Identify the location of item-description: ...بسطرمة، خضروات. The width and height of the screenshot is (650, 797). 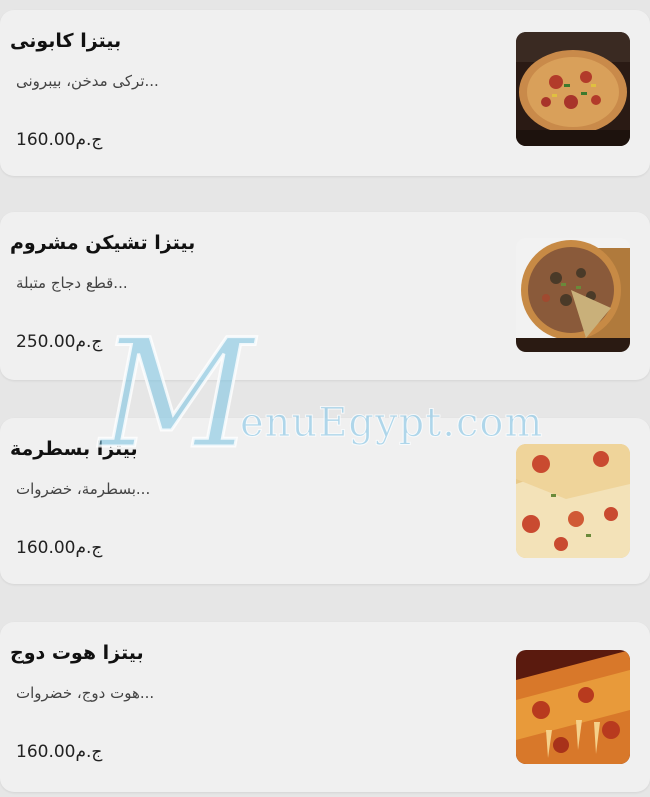
(83, 489).